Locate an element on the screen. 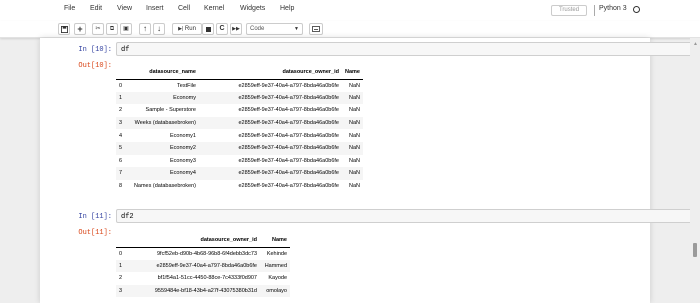 The image size is (700, 303). code-text: df is located at coordinates (125, 50).